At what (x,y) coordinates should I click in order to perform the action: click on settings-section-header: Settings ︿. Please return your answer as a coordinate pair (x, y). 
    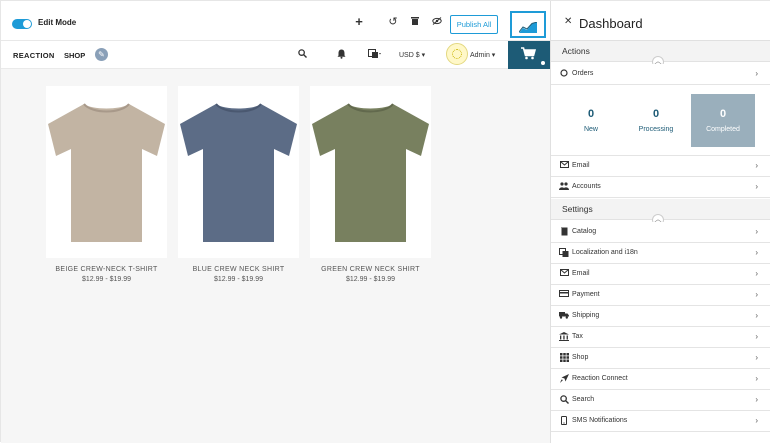
    Looking at the image, I should click on (660, 212).